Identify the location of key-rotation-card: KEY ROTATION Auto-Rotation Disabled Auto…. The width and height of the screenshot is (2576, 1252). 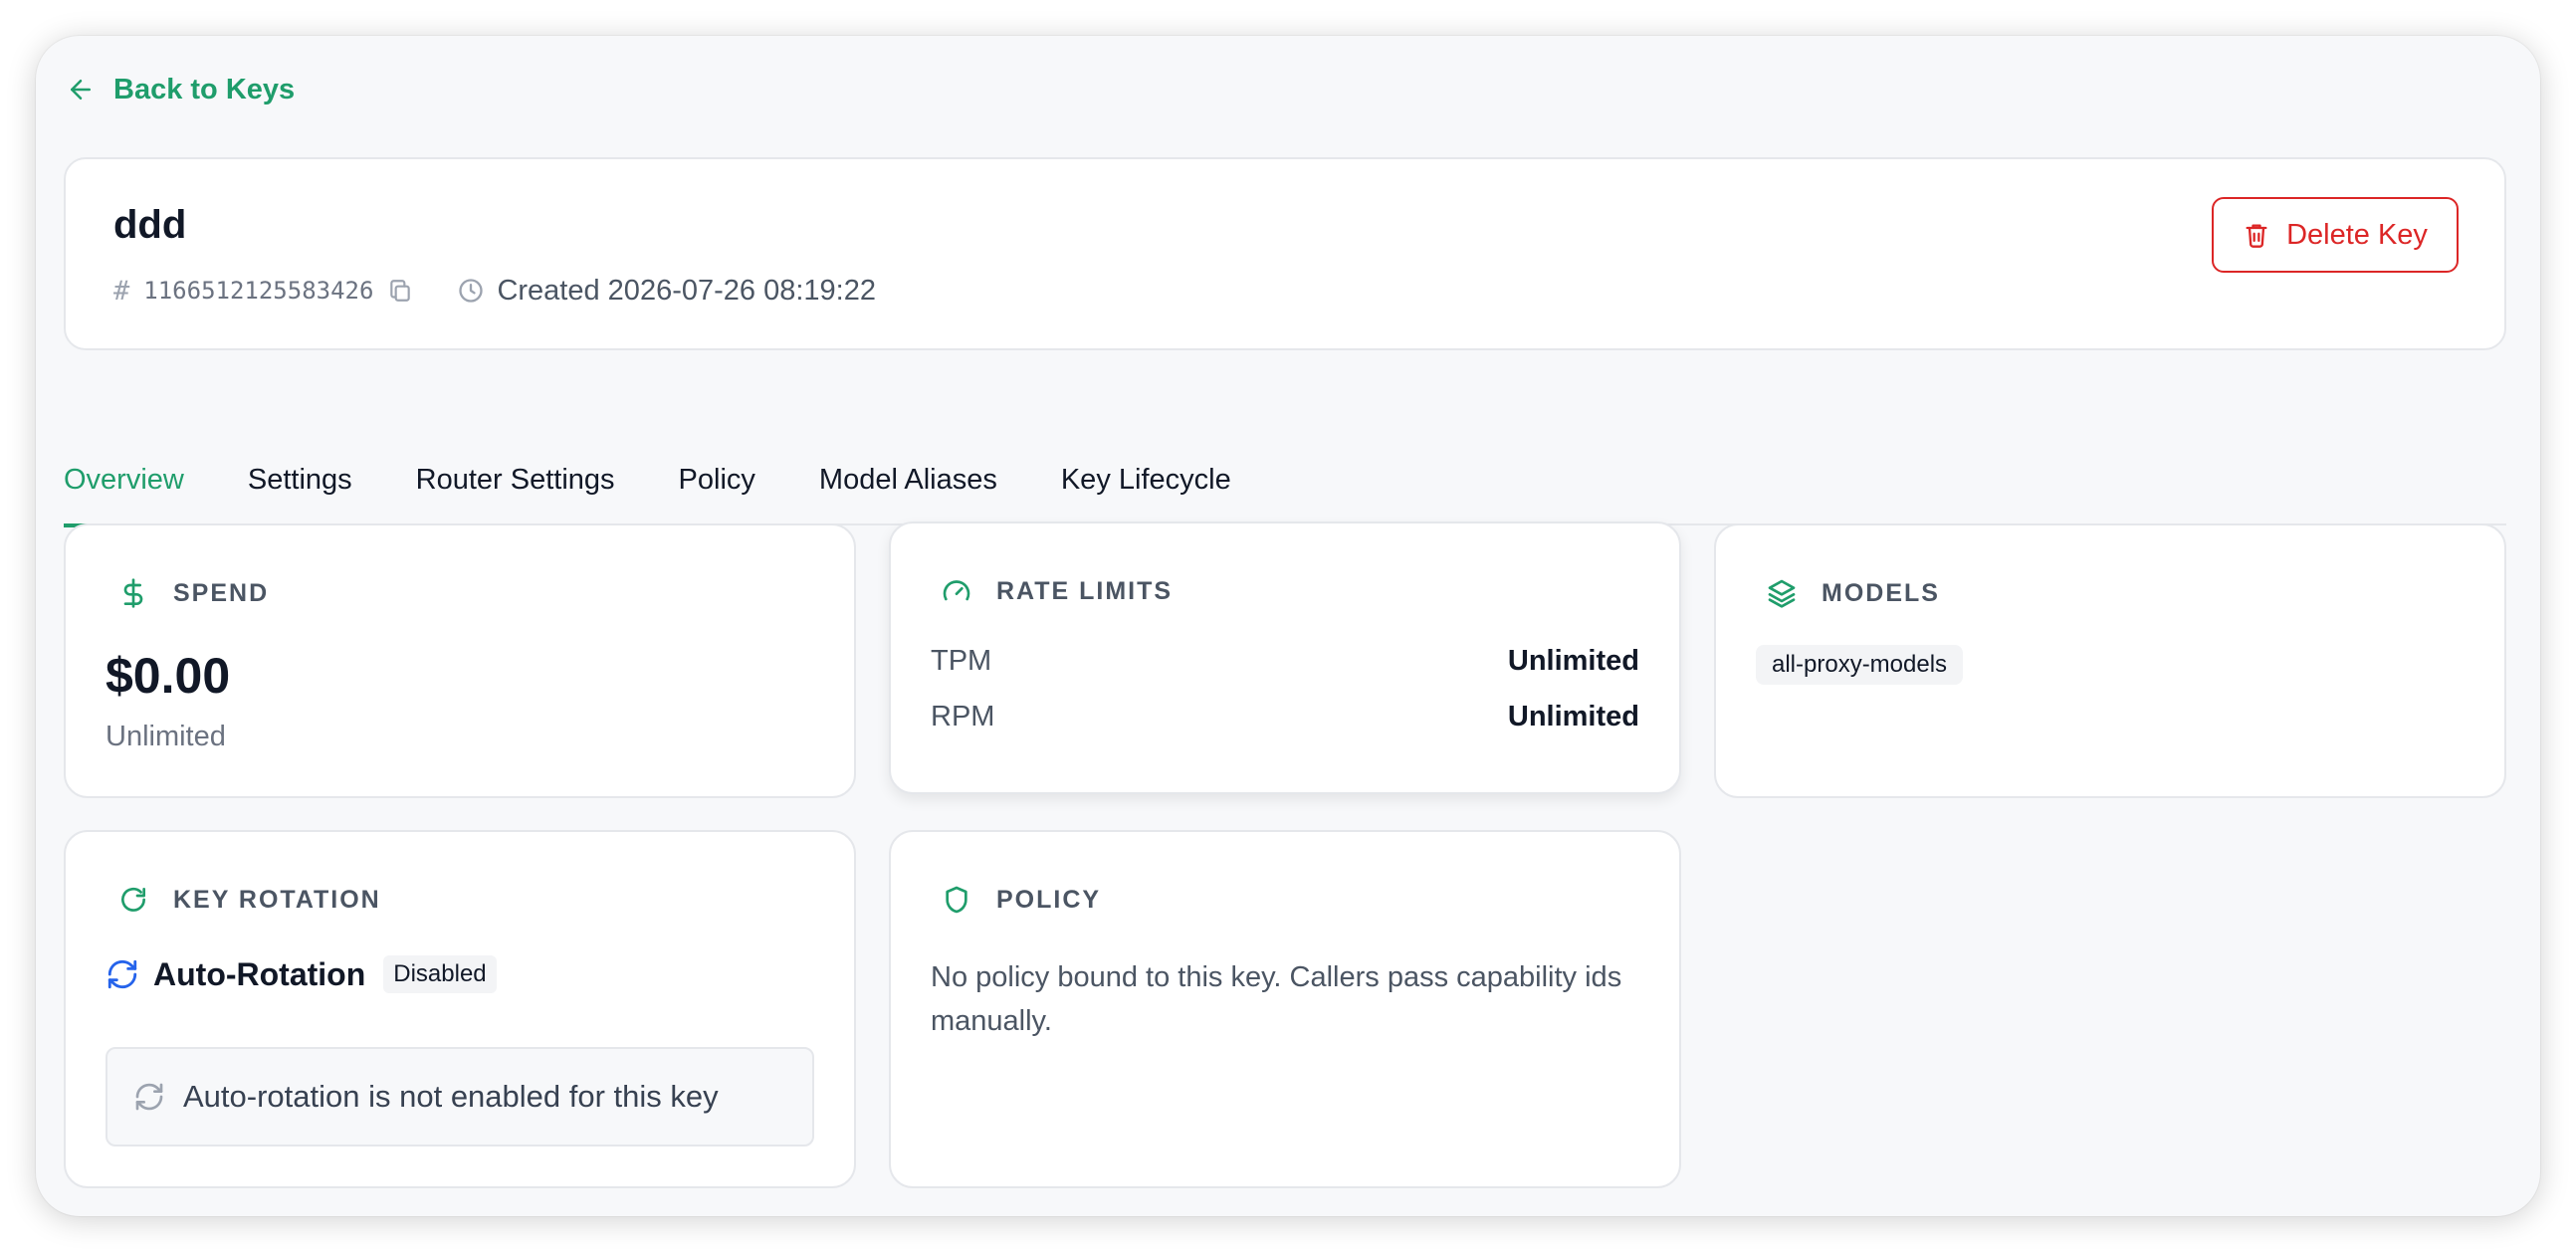
(460, 1009).